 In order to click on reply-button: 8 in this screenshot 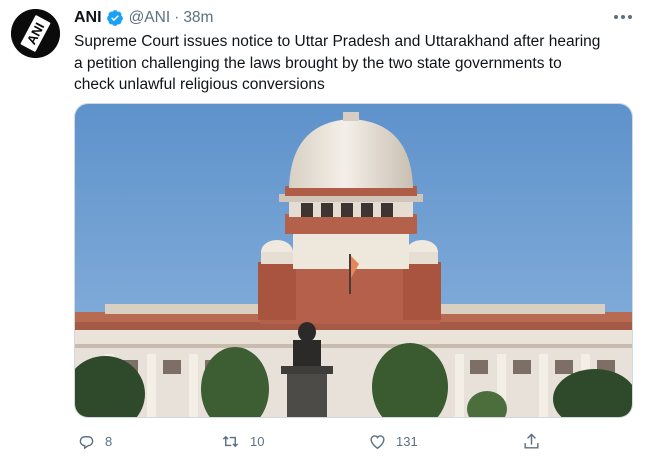, I will do `click(94, 441)`.